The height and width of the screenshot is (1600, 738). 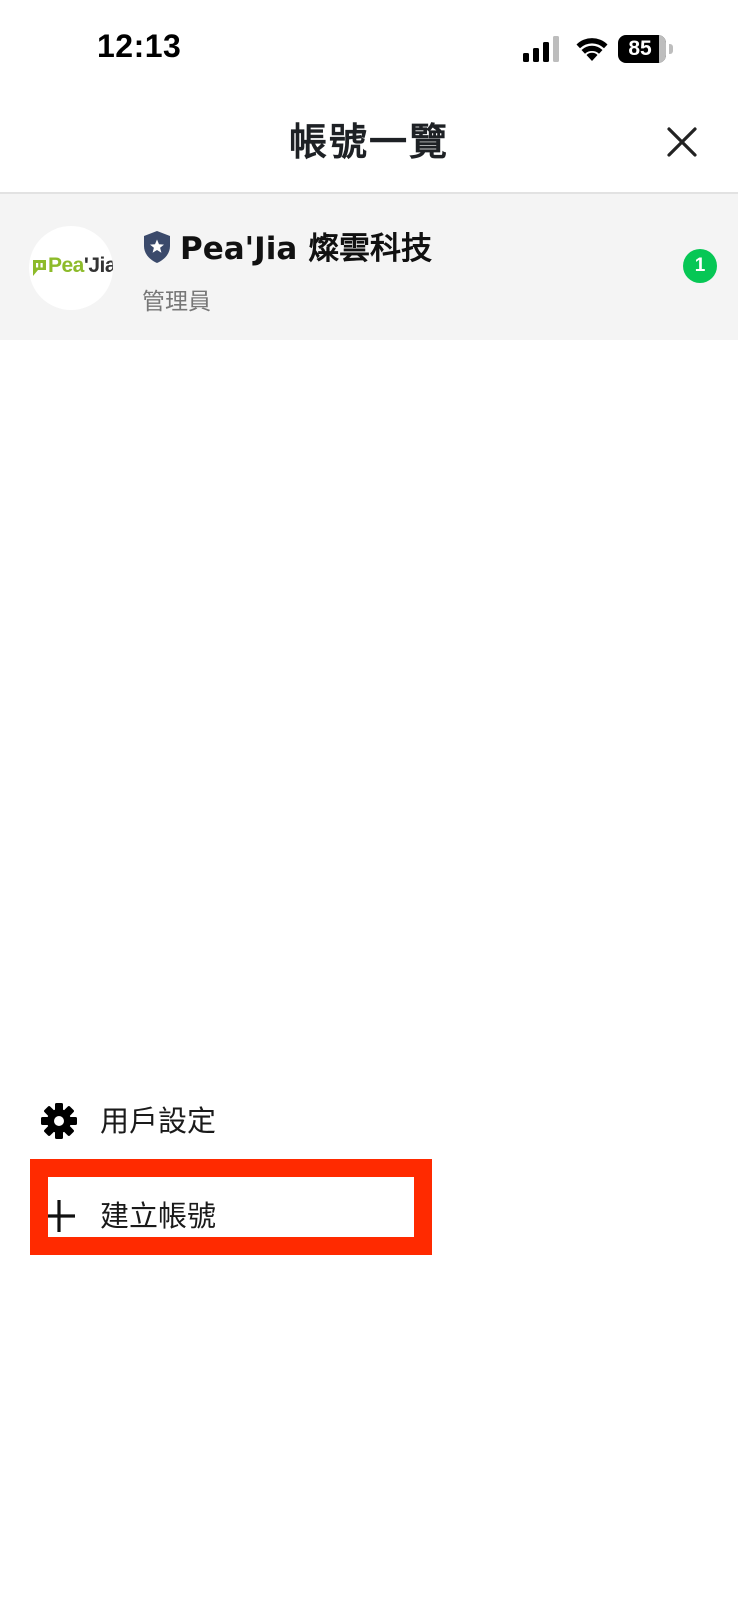 I want to click on page-title: 帳號一覽, so click(x=368, y=142).